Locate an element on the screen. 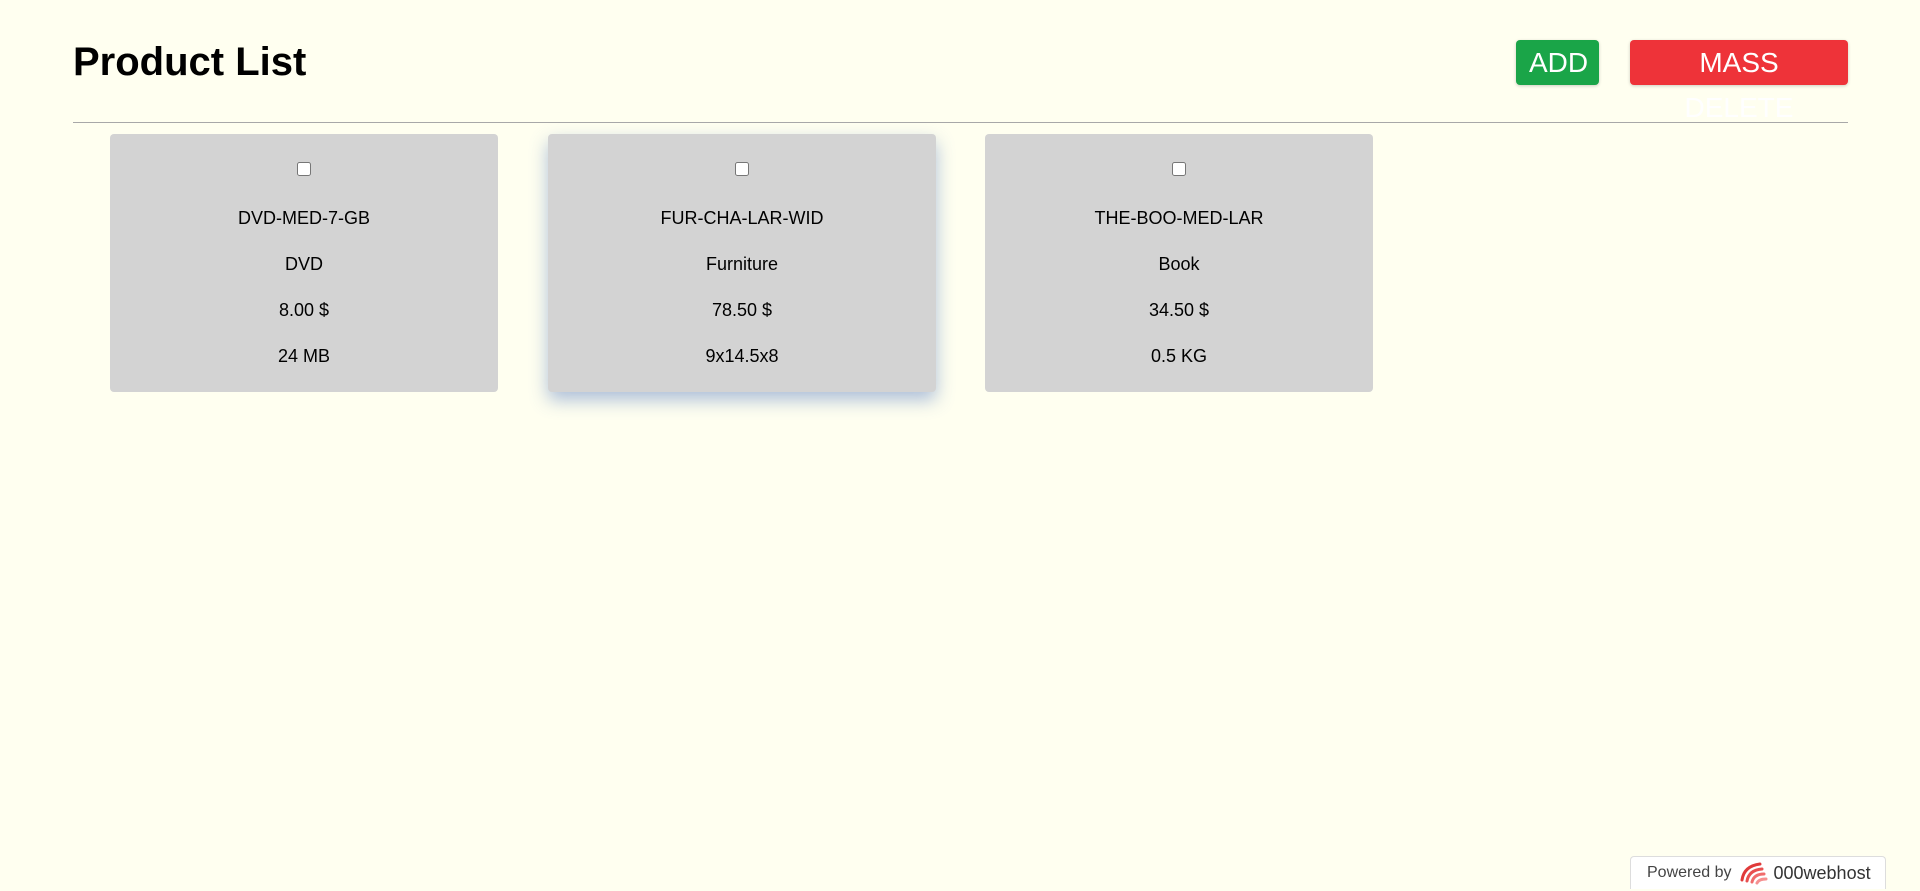 This screenshot has width=1920, height=891. product-sku: THE-BOO-MED-LAR is located at coordinates (1179, 218).